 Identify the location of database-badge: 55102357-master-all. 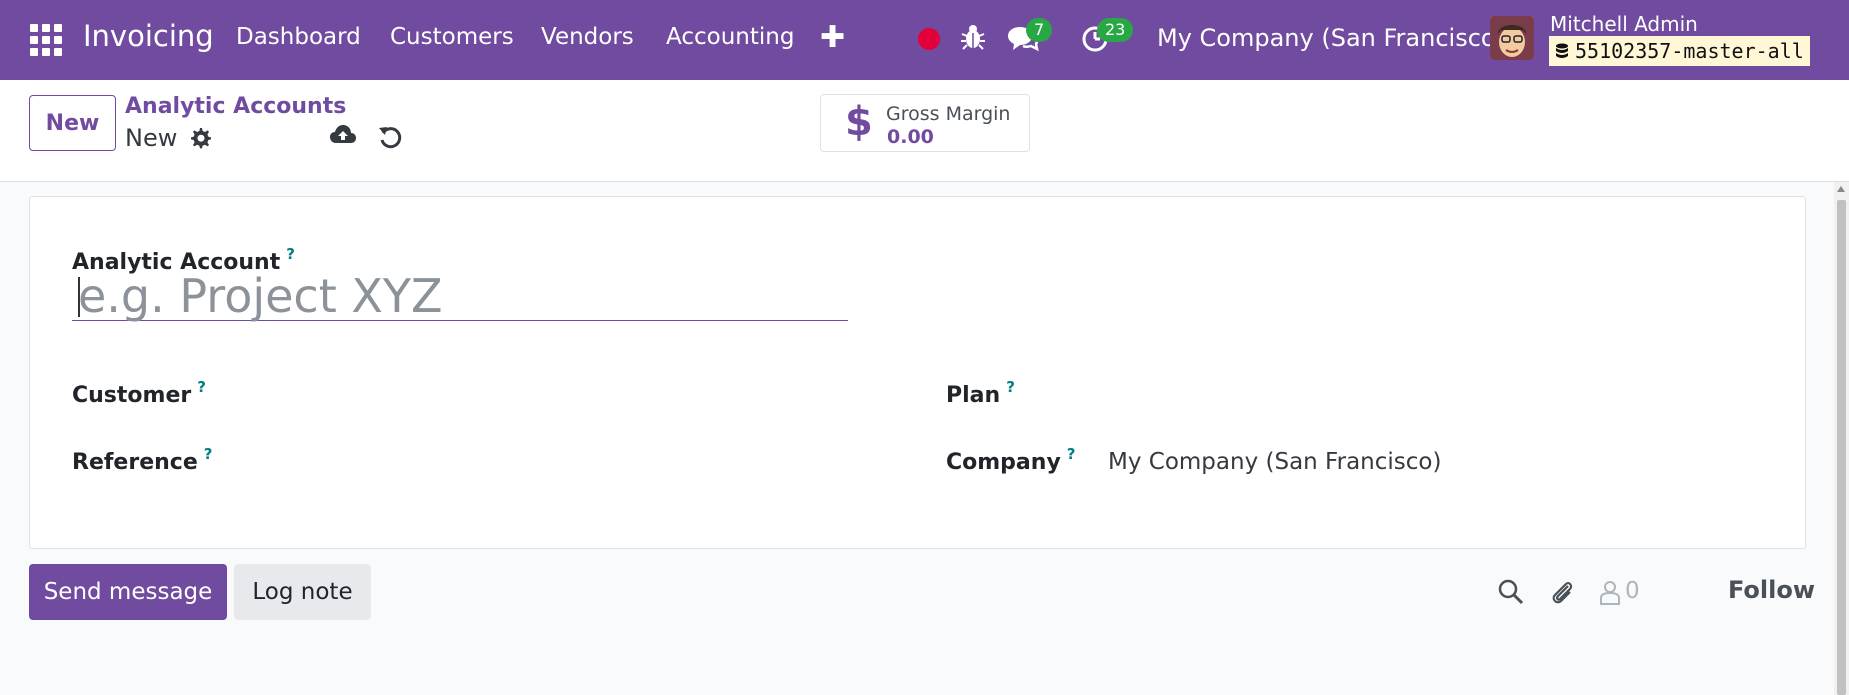
(1679, 51).